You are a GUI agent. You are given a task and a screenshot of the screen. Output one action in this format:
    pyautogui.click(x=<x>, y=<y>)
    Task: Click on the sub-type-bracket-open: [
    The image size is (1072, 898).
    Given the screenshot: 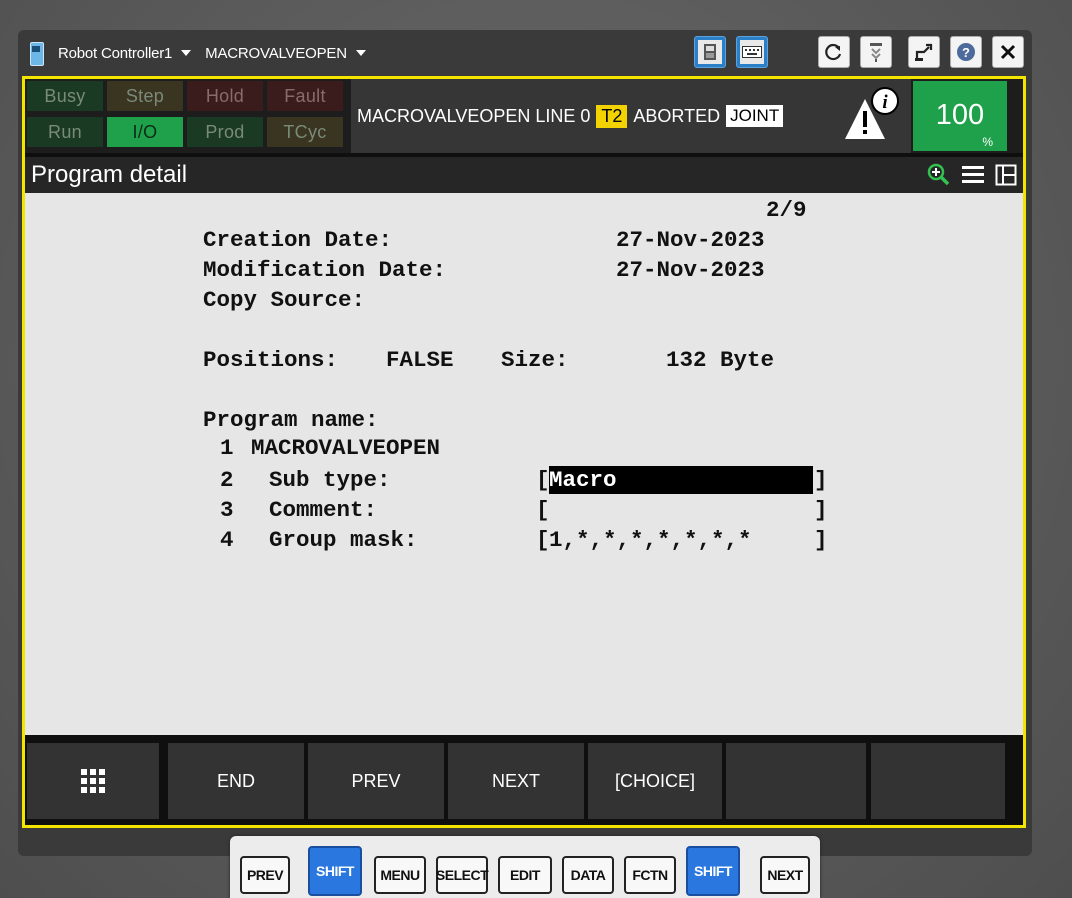 What is the action you would take?
    pyautogui.click(x=543, y=480)
    